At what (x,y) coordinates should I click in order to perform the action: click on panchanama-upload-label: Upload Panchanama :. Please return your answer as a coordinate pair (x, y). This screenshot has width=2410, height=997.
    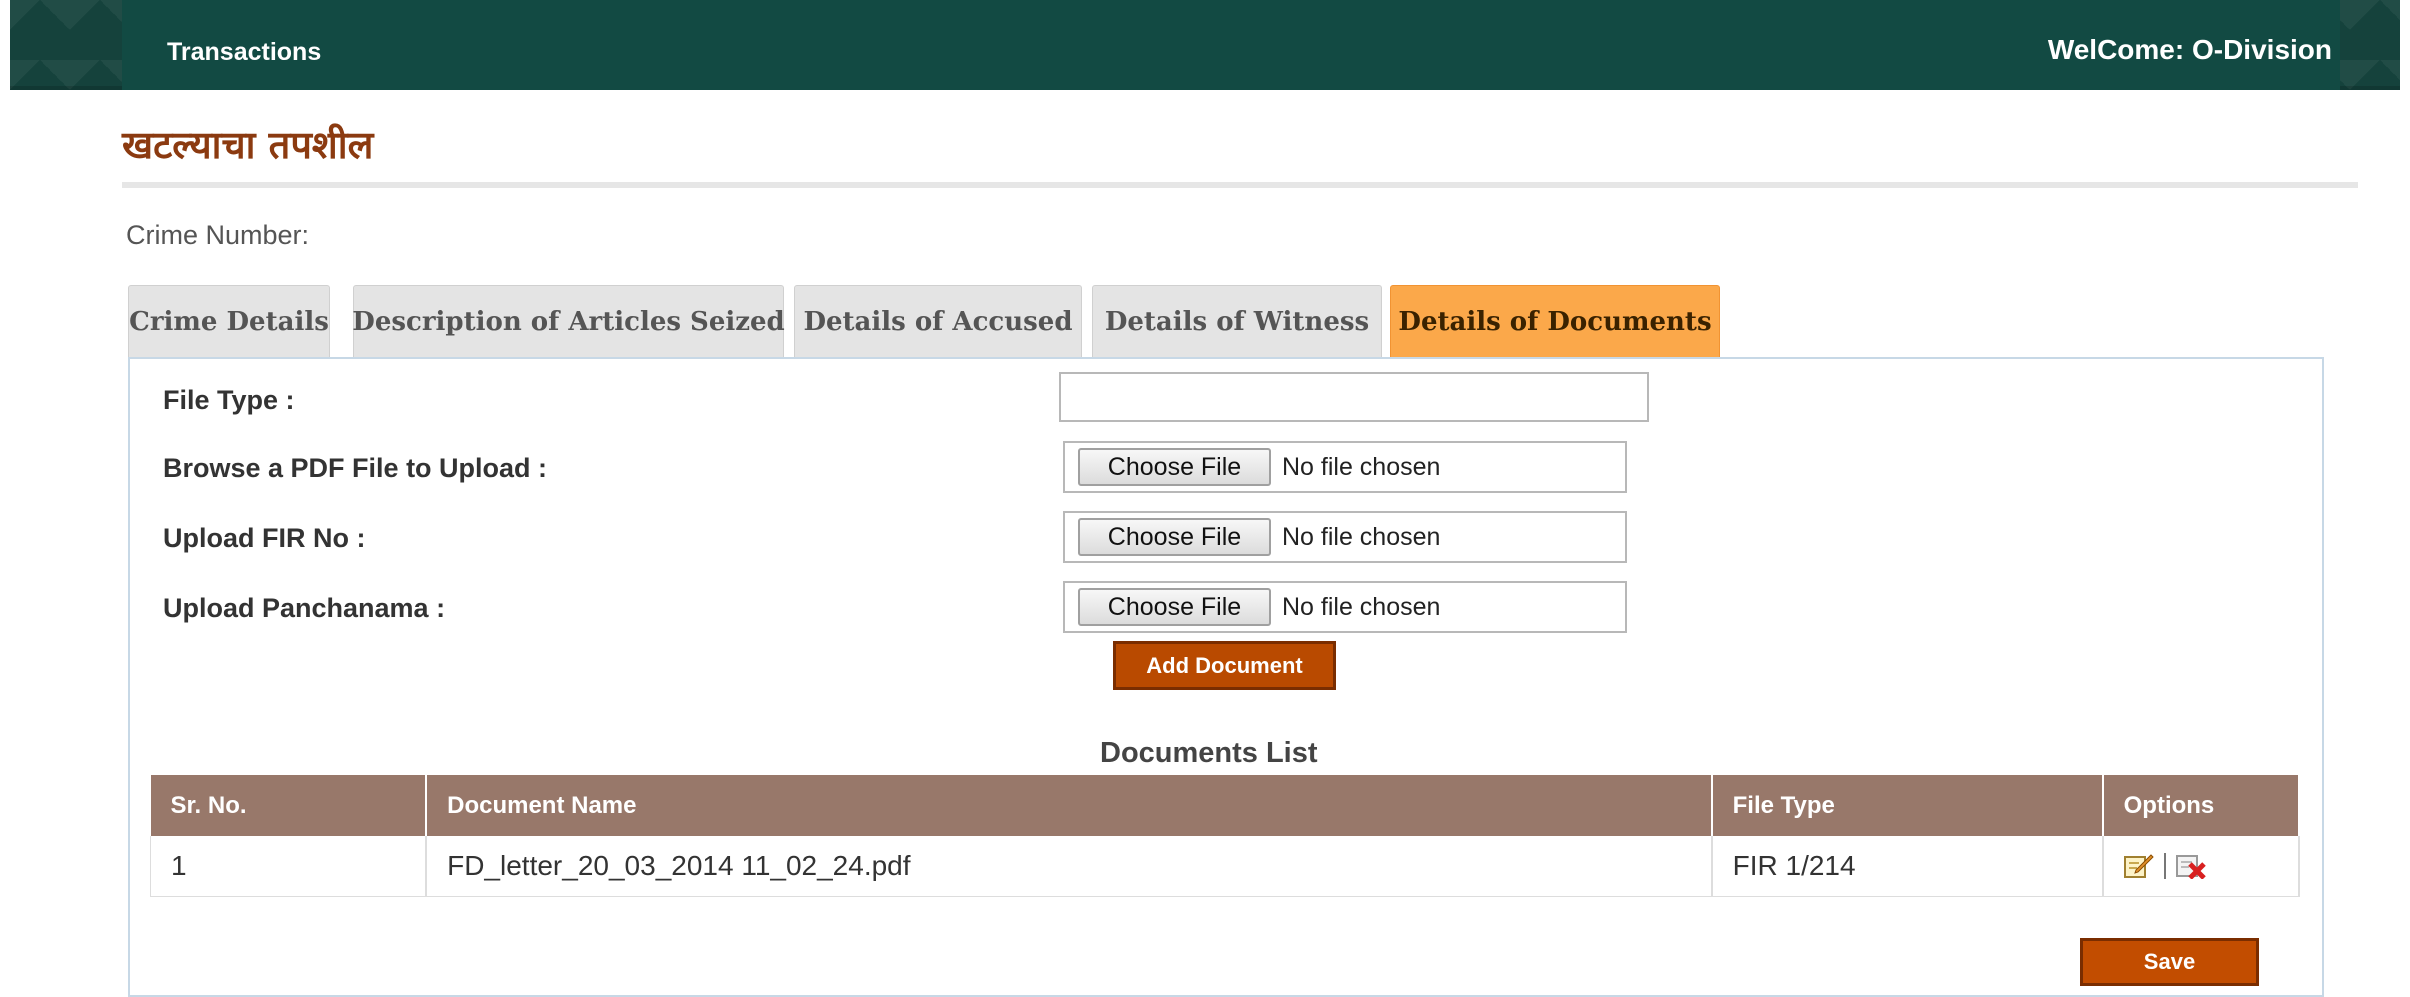
    Looking at the image, I should click on (304, 608).